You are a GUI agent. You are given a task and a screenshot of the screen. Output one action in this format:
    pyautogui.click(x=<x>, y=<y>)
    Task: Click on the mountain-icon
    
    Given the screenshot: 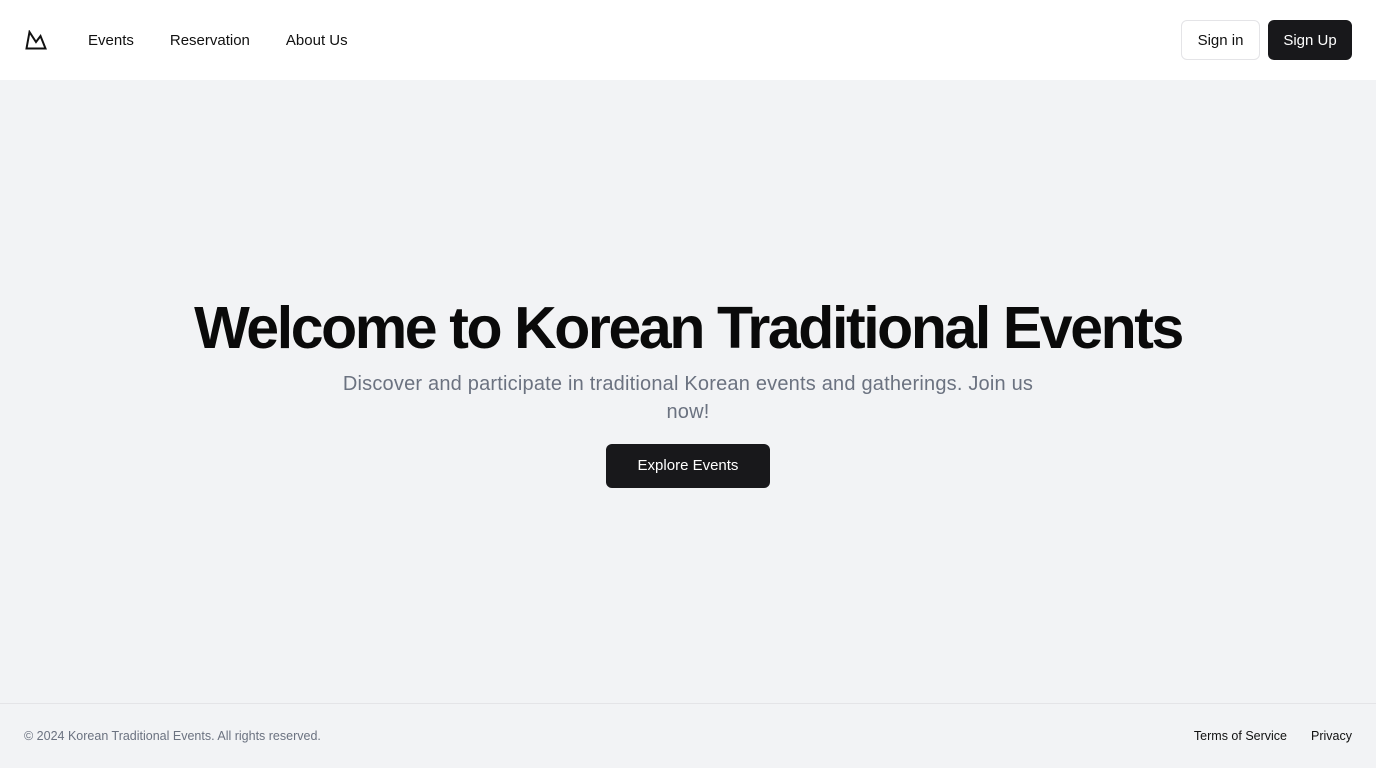 What is the action you would take?
    pyautogui.click(x=36, y=40)
    